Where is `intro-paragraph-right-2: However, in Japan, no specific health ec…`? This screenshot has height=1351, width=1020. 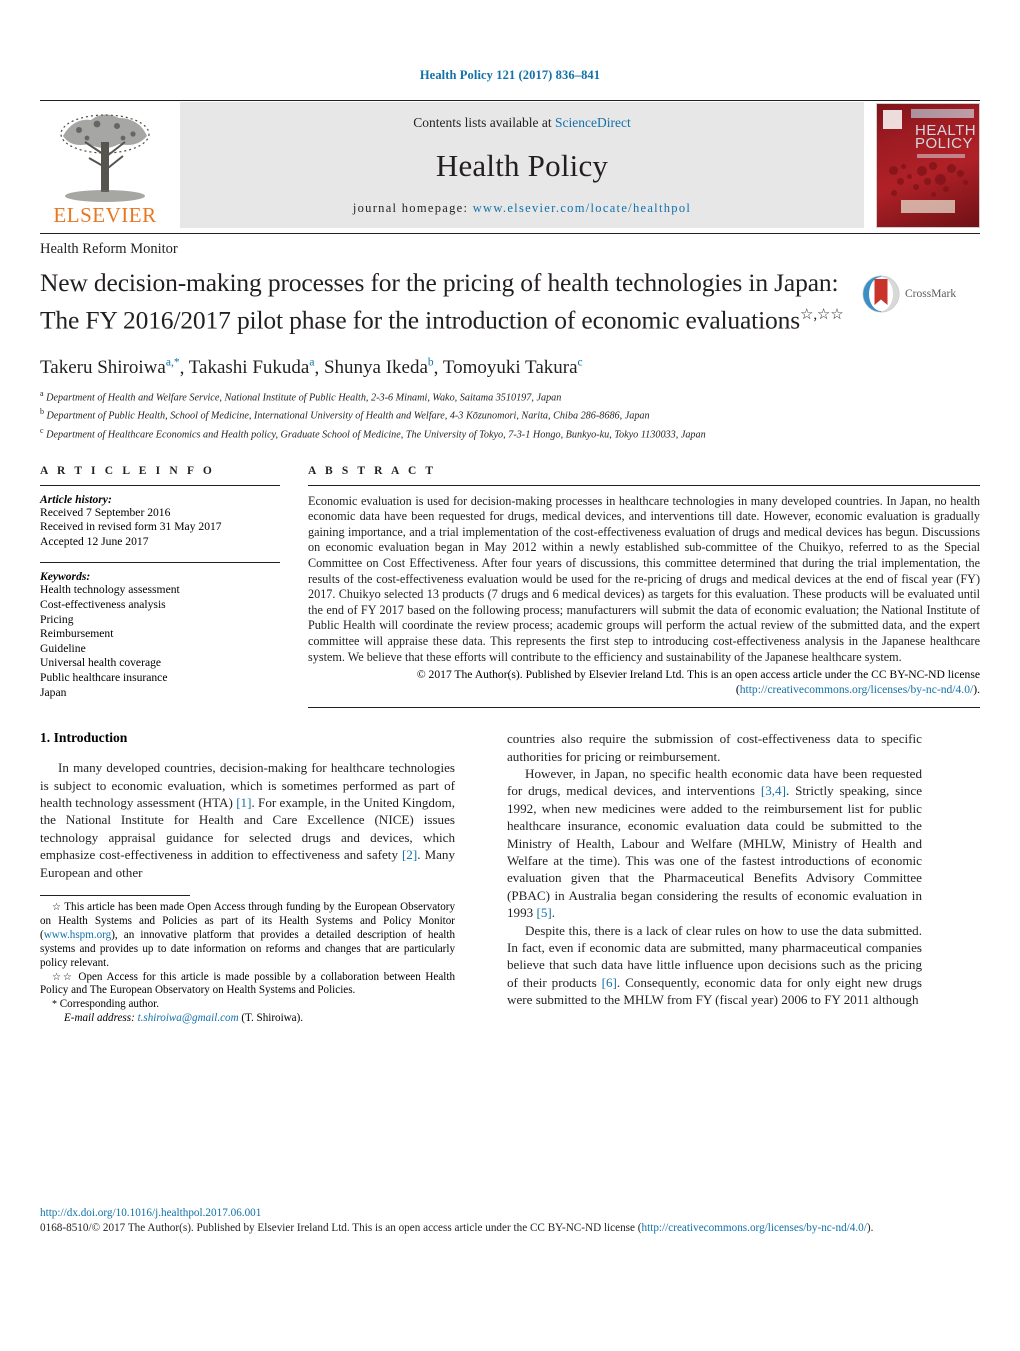 intro-paragraph-right-2: However, in Japan, no specific health ec… is located at coordinates (714, 843).